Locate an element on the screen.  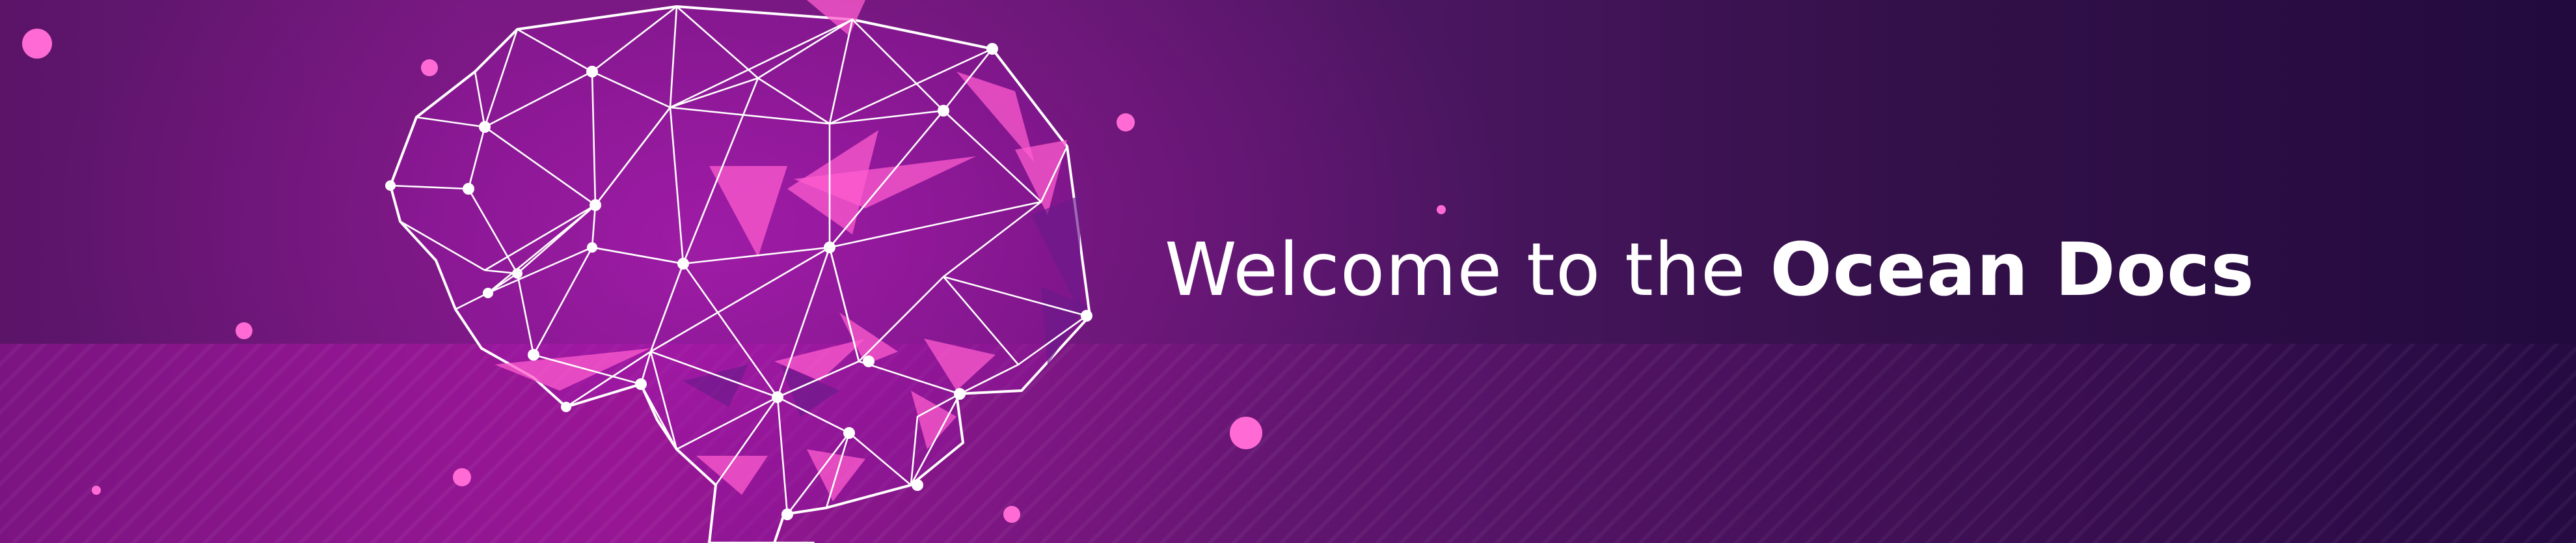
welcome-heading: Welcome to the Ocean Docs is located at coordinates (1710, 270).